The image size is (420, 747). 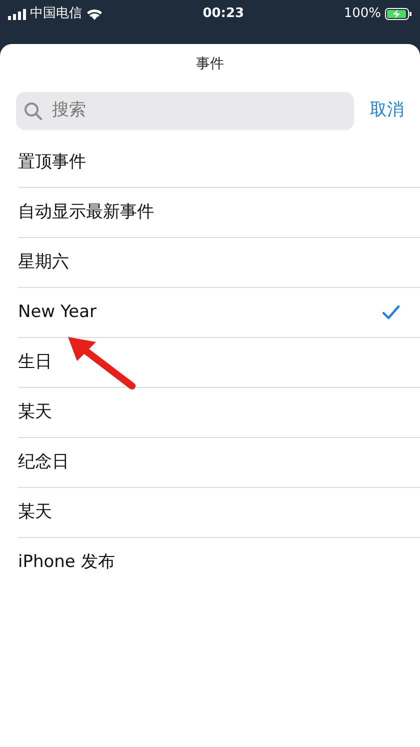 I want to click on list-item: 纪念日, so click(x=219, y=463).